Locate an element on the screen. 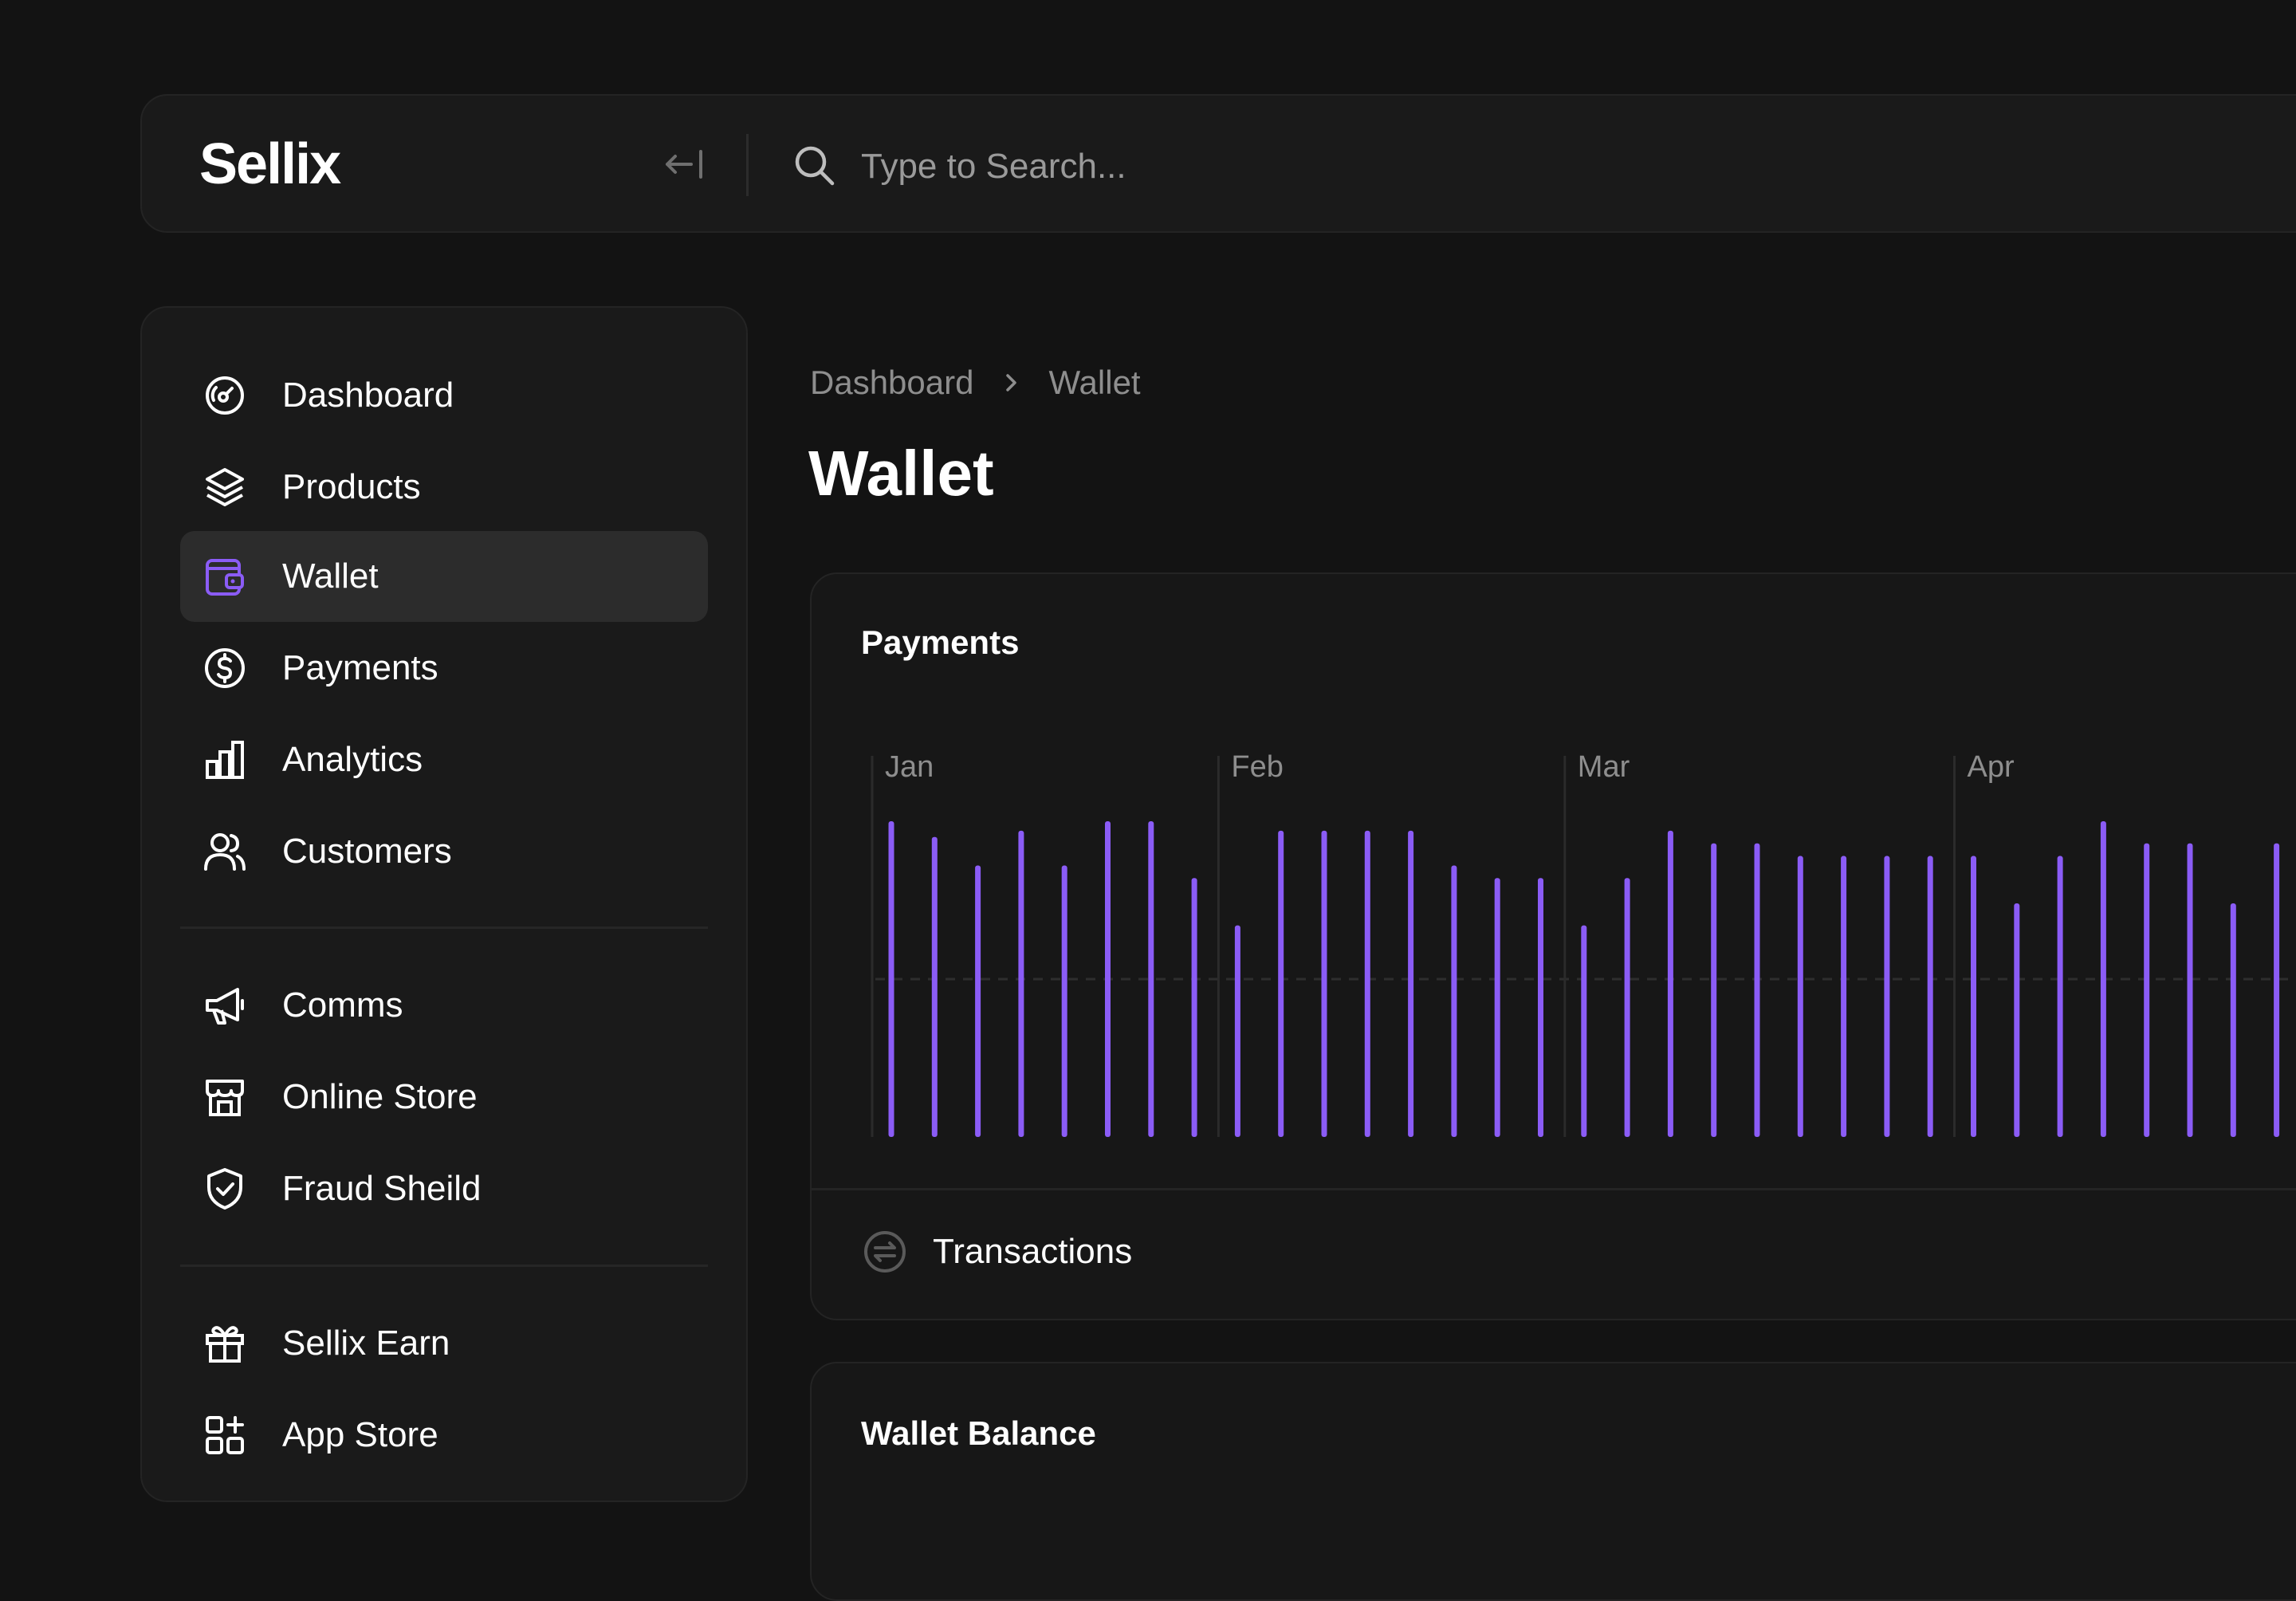  shield-check-icon is located at coordinates (224, 1189).